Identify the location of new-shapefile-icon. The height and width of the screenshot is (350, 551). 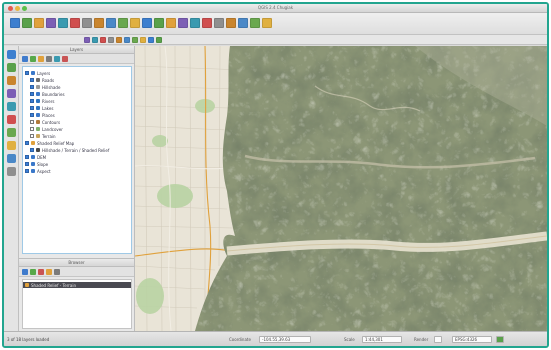
(11, 132).